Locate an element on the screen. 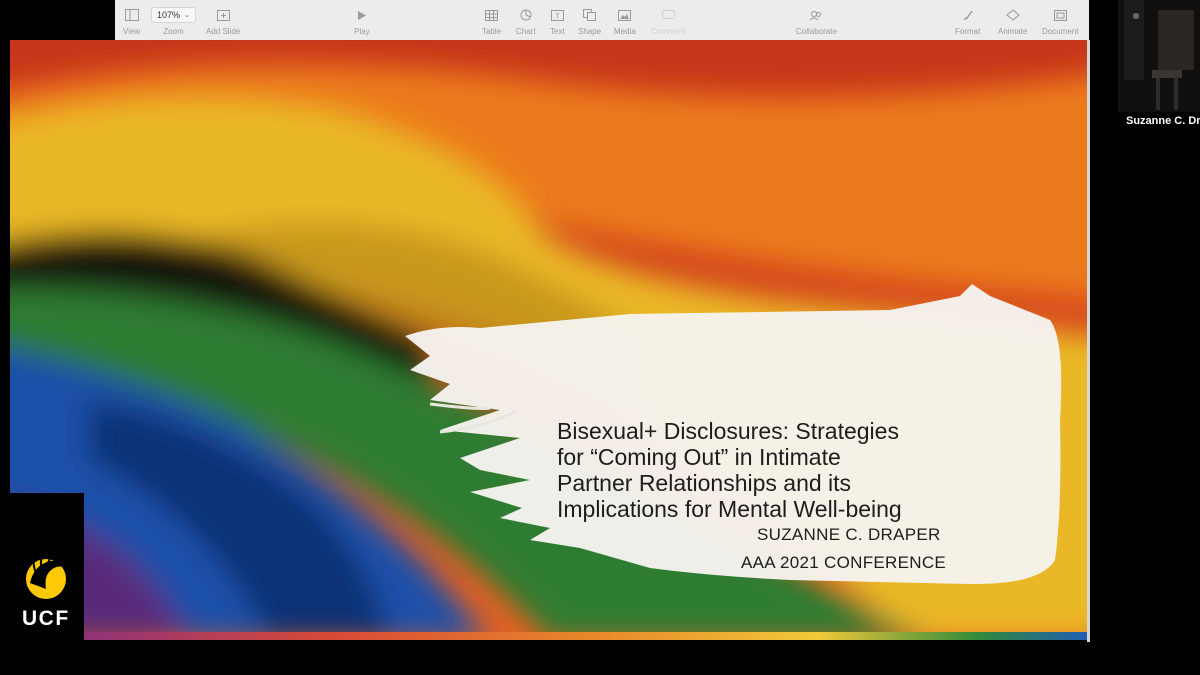  title-line: Implications for Mental Well-being is located at coordinates (729, 509).